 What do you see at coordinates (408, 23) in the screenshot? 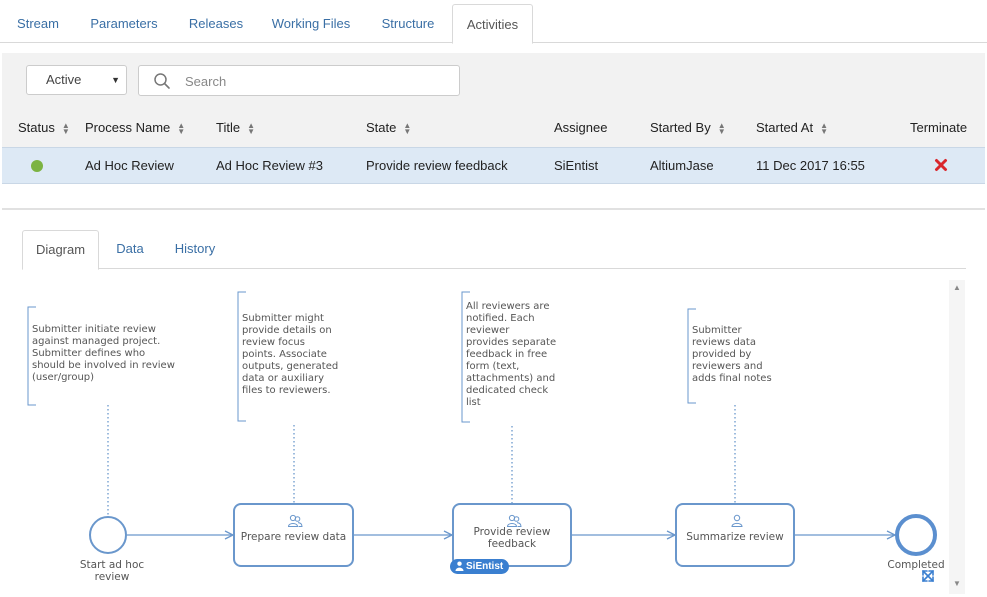
I see `tab-structure: Structure` at bounding box center [408, 23].